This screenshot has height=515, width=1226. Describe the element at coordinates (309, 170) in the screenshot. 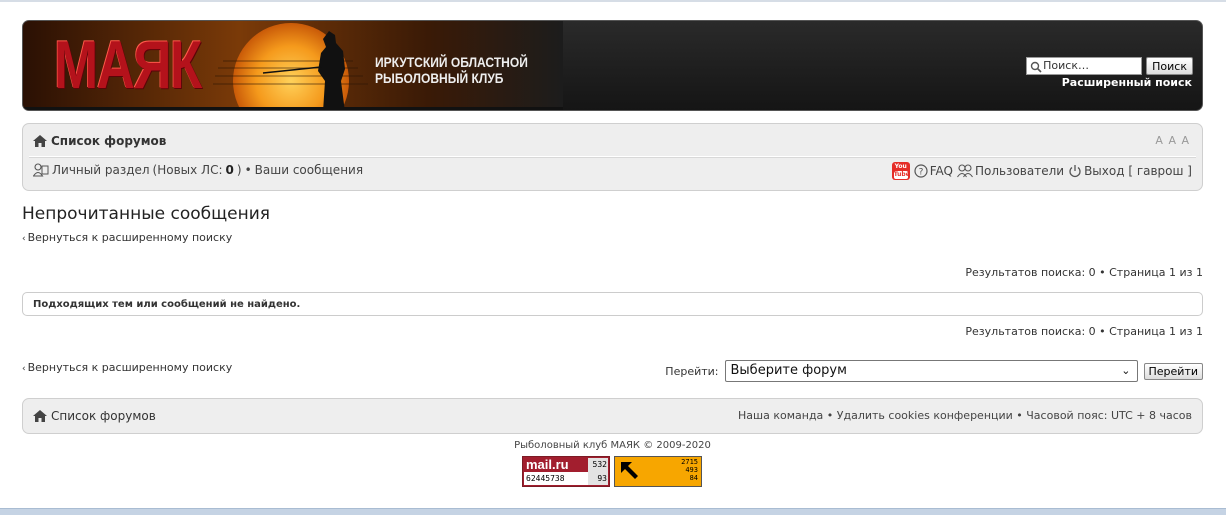

I see `your-posts-link: Ваши сообщения` at that location.